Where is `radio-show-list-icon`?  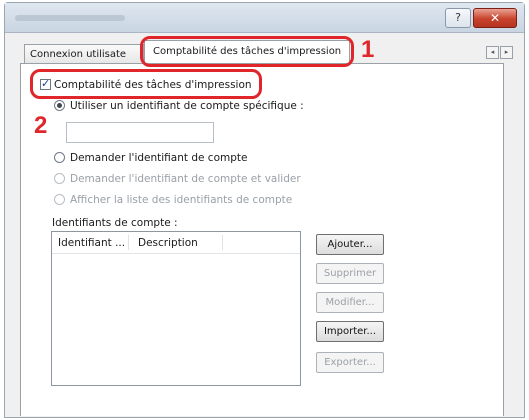 radio-show-list-icon is located at coordinates (59, 199).